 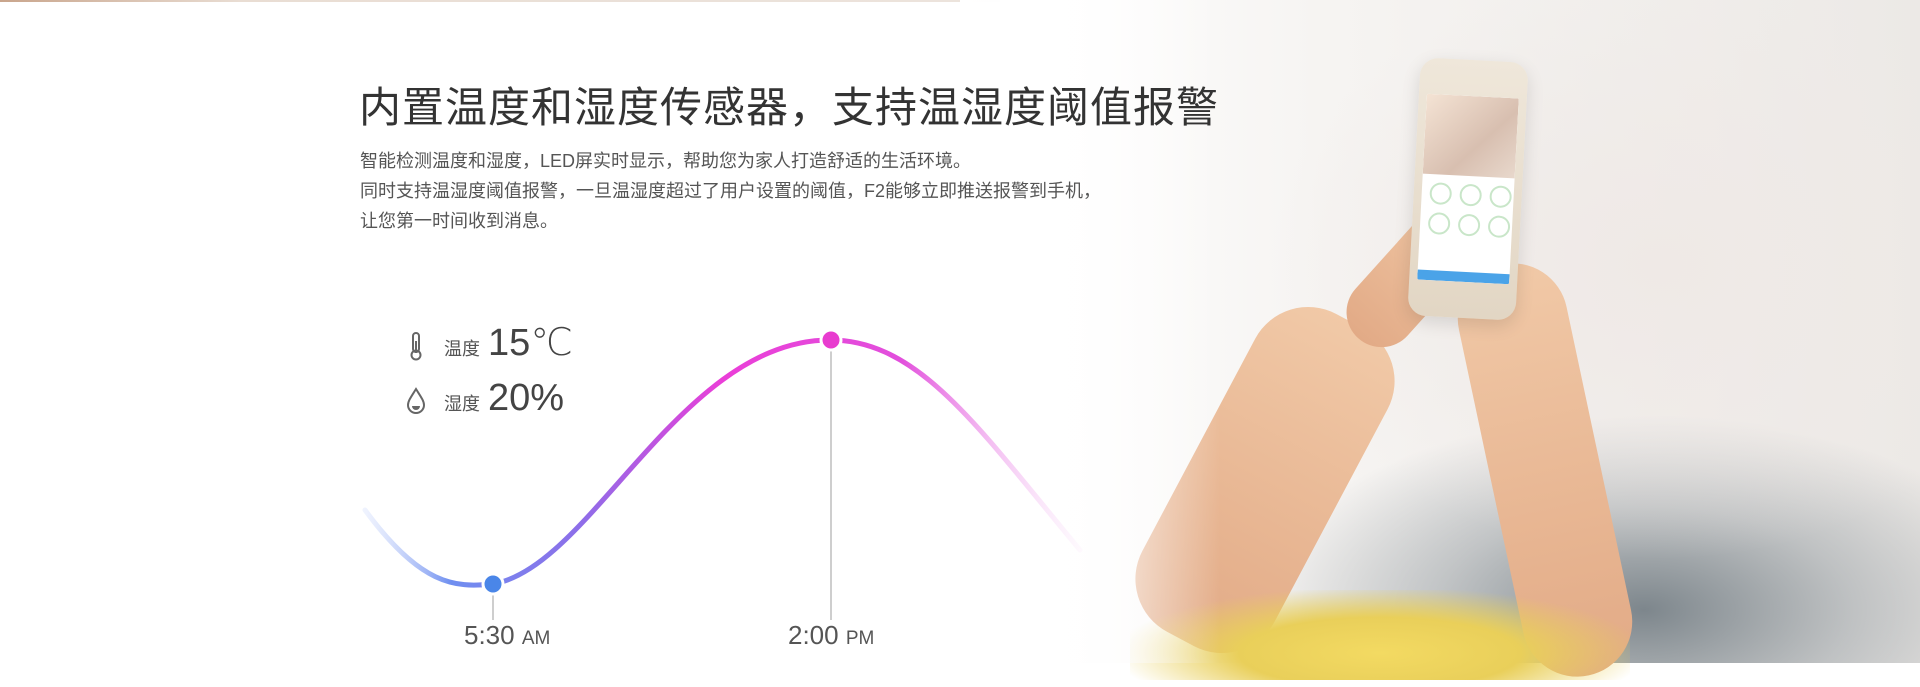 What do you see at coordinates (813, 635) in the screenshot?
I see `peak-time: 2:00` at bounding box center [813, 635].